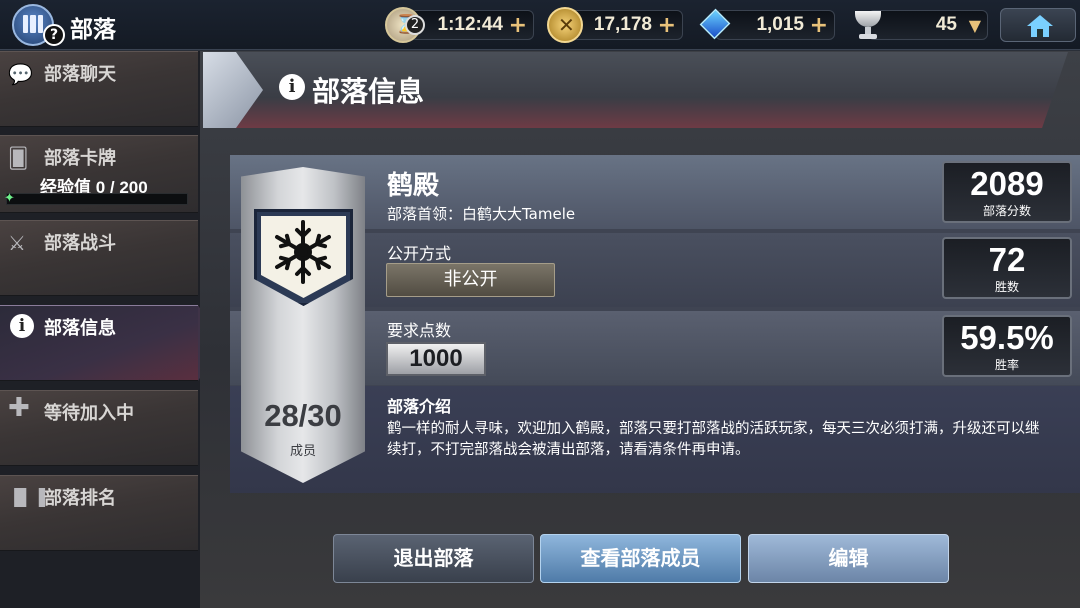  What do you see at coordinates (80, 498) in the screenshot?
I see `sidebar-item-label: 部落排名` at bounding box center [80, 498].